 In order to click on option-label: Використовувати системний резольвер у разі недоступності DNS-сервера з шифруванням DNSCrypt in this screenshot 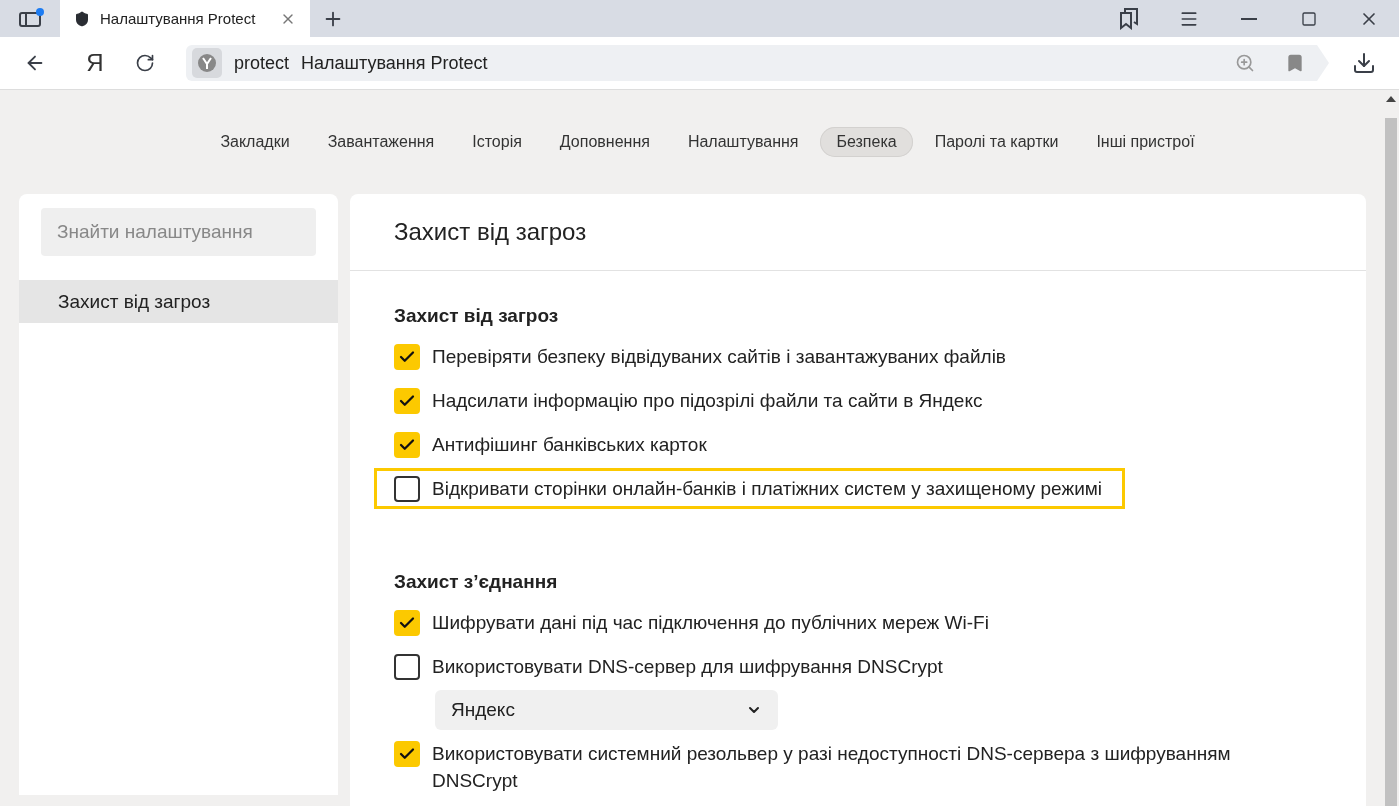, I will do `click(832, 767)`.